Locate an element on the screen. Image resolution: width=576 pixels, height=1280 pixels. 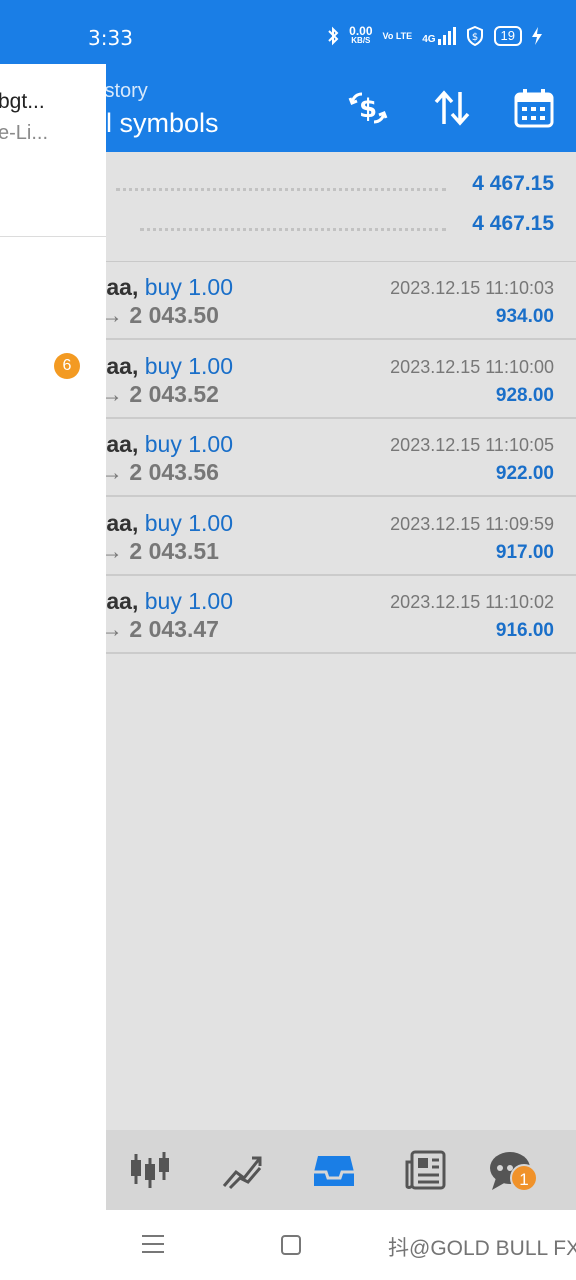
sort-icon is located at coordinates (452, 108).